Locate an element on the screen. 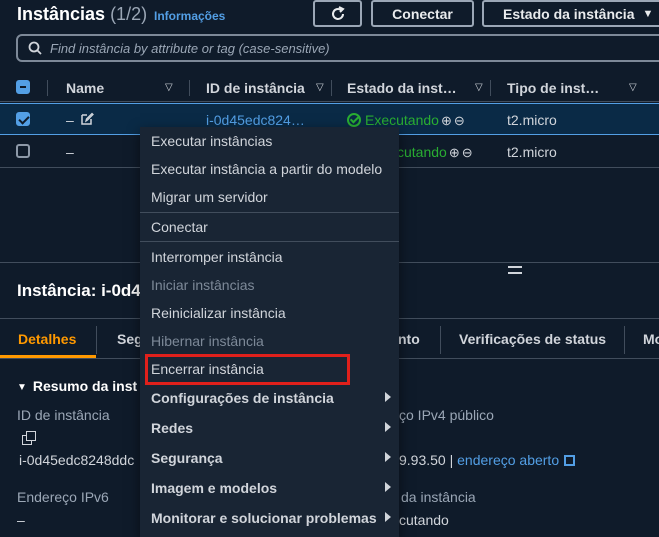  menu-item-launch-instances: Executar instâncias is located at coordinates (211, 141).